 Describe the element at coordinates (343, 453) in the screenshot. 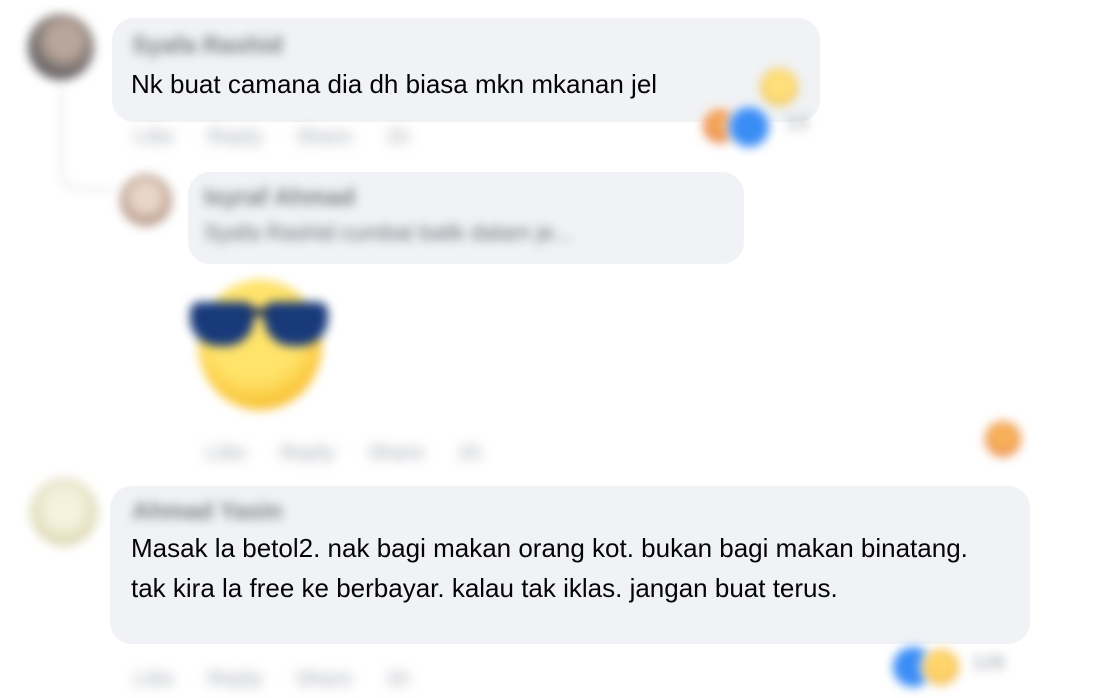

I see `reply-actions: Like Reply Share 1h` at that location.